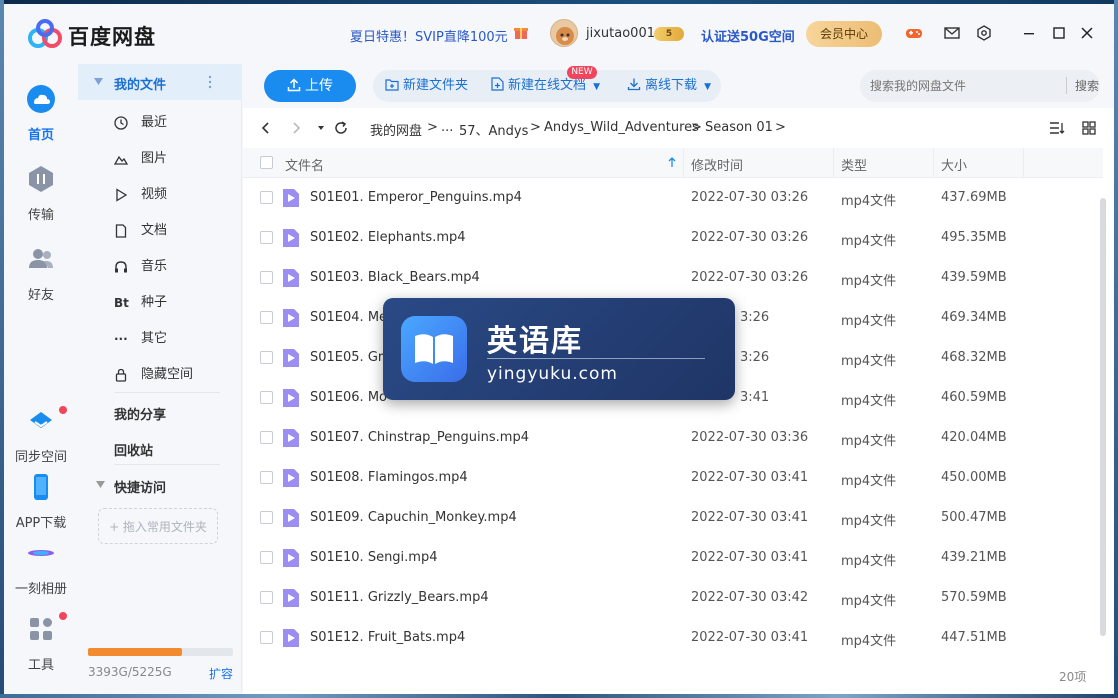 The image size is (1118, 698). What do you see at coordinates (210, 82) in the screenshot?
I see `more-vertical-icon` at bounding box center [210, 82].